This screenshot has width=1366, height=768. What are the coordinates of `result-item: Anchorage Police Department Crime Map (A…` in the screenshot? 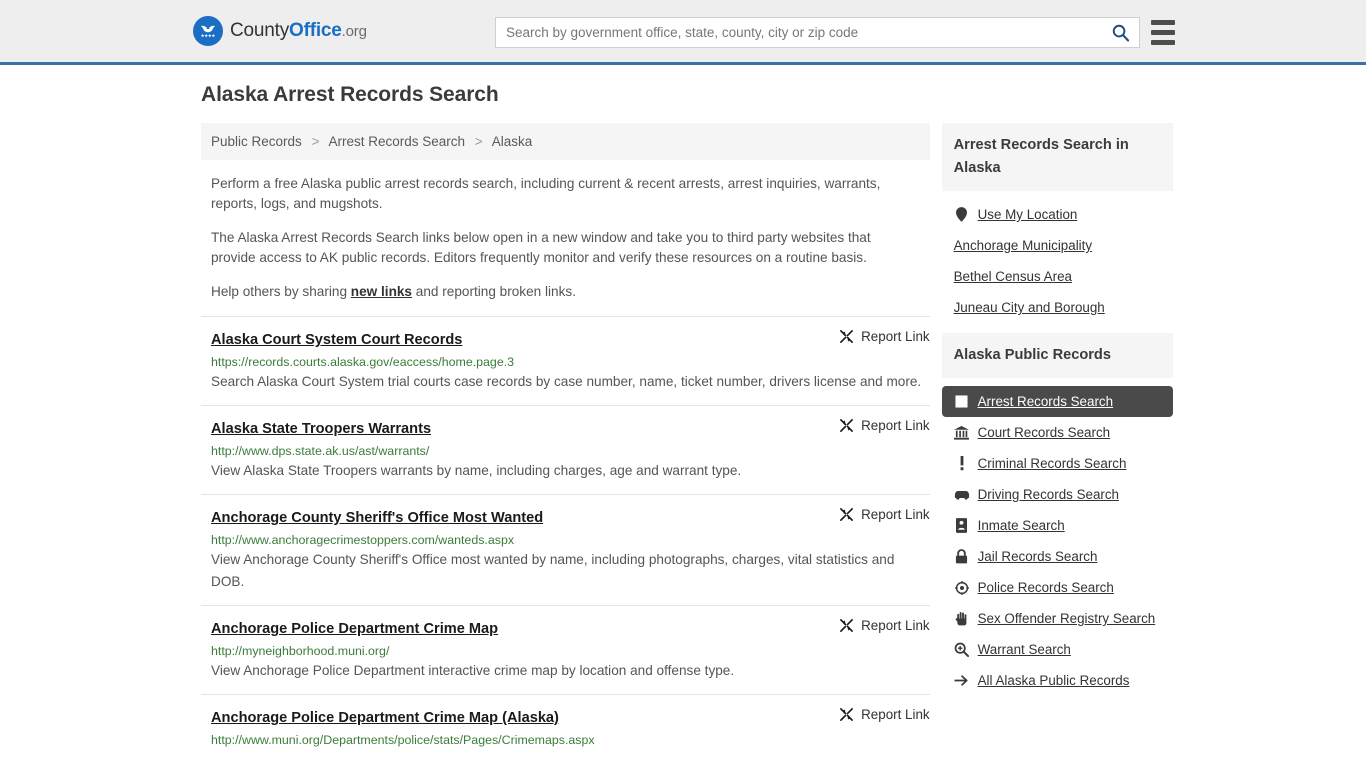 It's located at (565, 727).